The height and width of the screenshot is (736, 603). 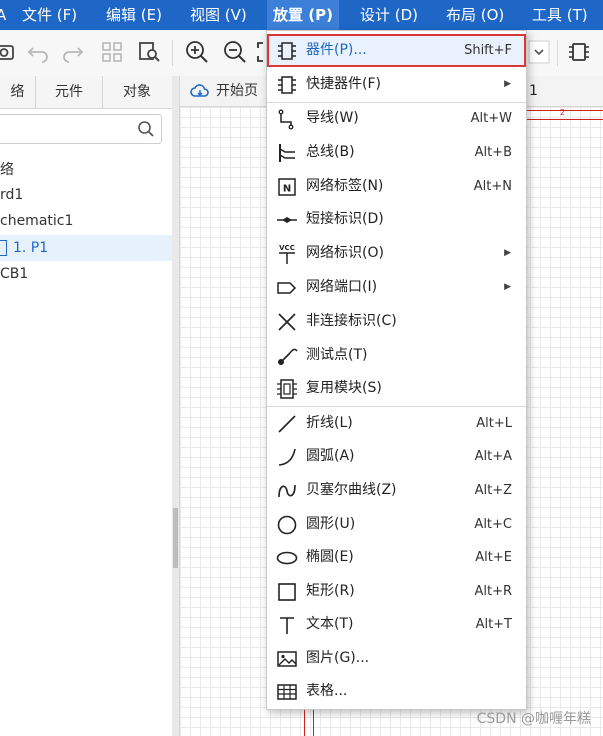 What do you see at coordinates (287, 525) in the screenshot?
I see `circle-icon` at bounding box center [287, 525].